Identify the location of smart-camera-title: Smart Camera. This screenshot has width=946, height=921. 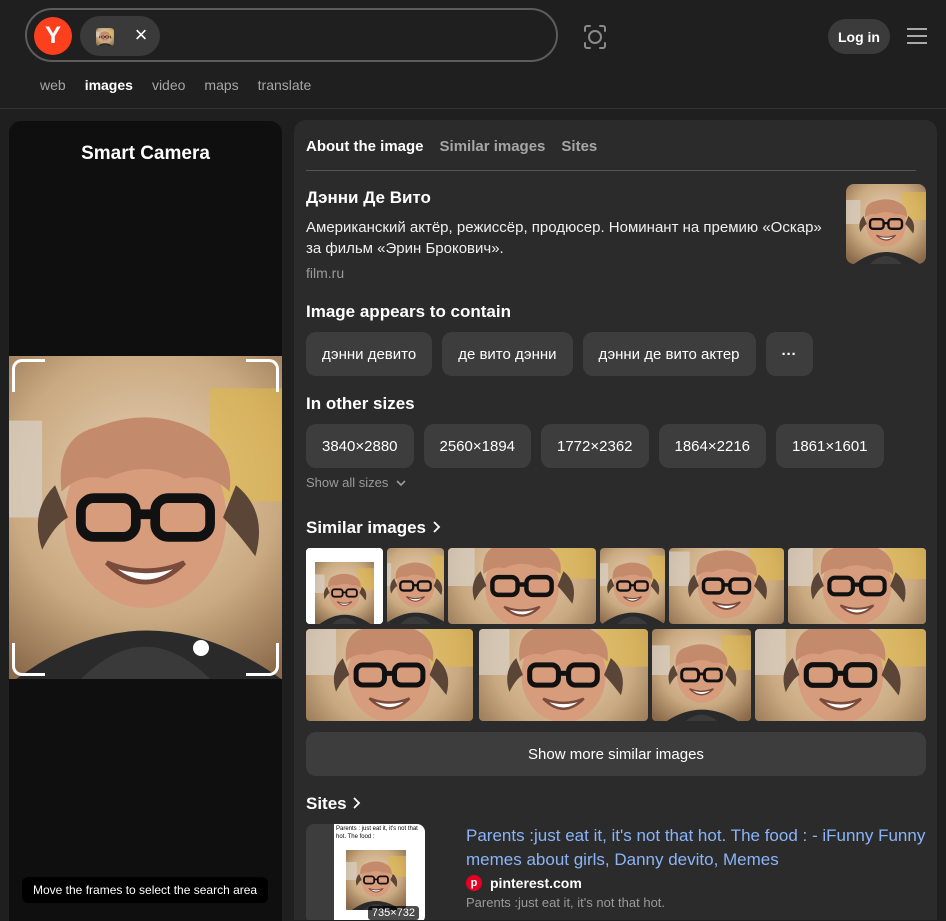
(145, 153).